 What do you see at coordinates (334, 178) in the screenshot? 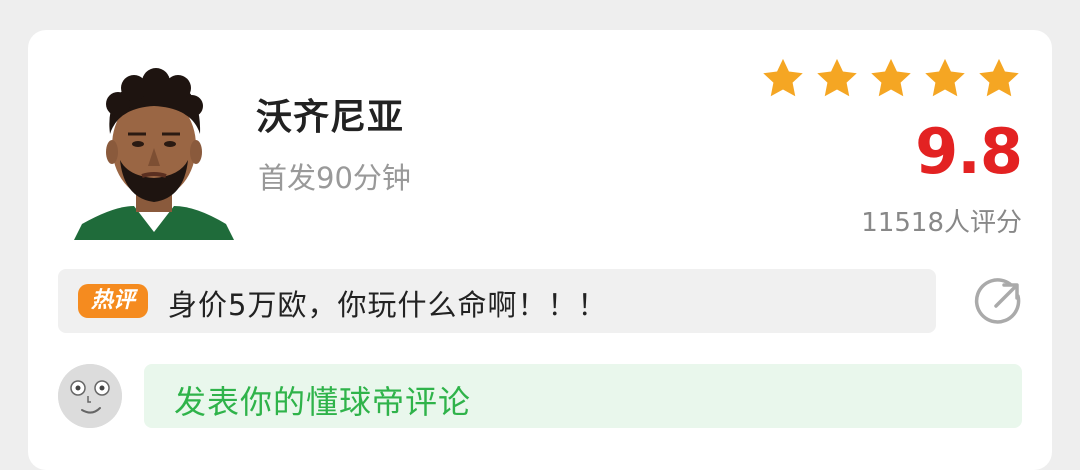
I see `player-play-time: 首发90分钟` at bounding box center [334, 178].